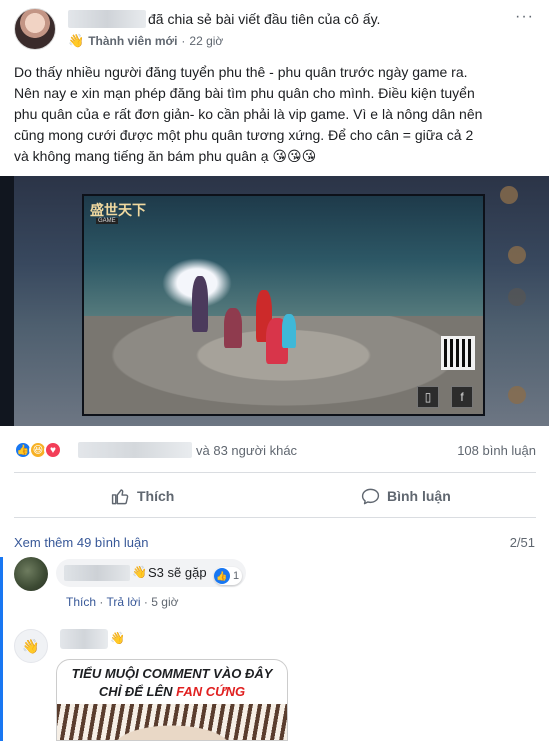  I want to click on comments-count: 108 bình luận, so click(496, 450).